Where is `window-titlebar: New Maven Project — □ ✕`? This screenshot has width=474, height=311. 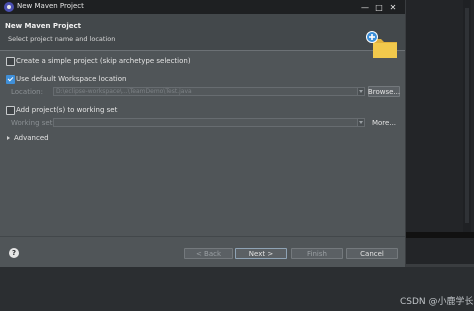 window-titlebar: New Maven Project — □ ✕ is located at coordinates (202, 7).